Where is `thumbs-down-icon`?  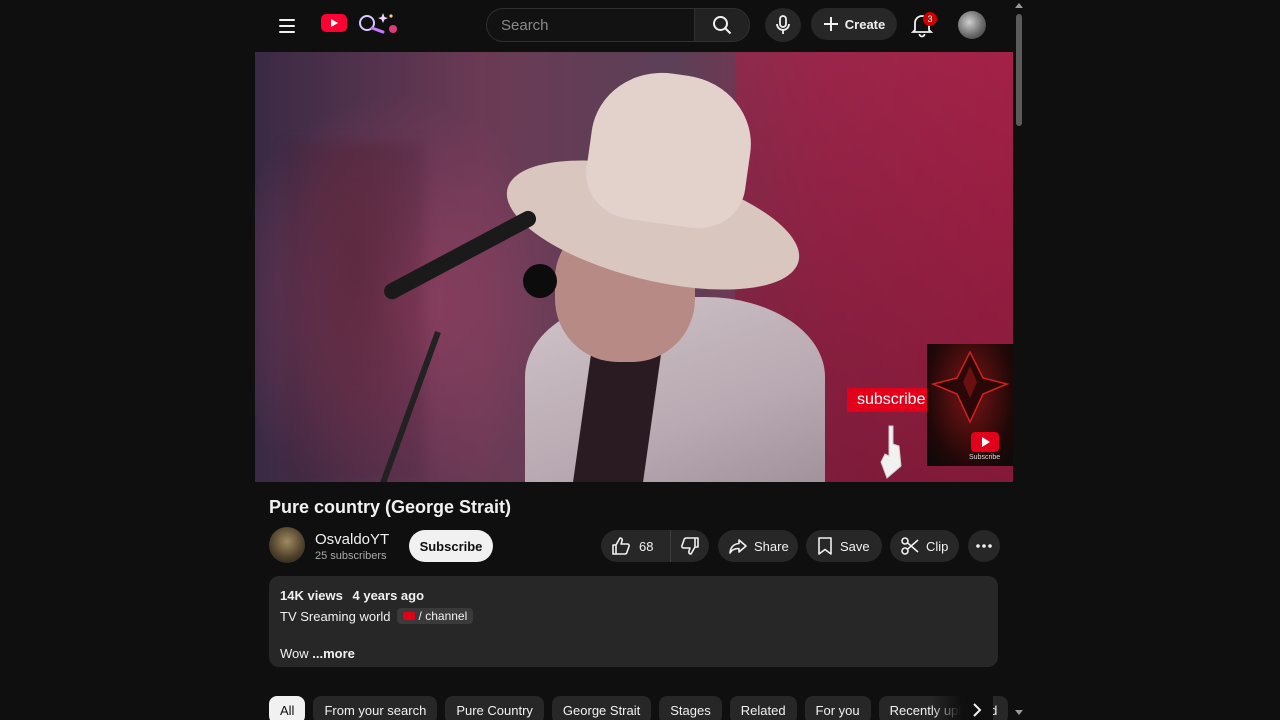
thumbs-down-icon is located at coordinates (690, 546).